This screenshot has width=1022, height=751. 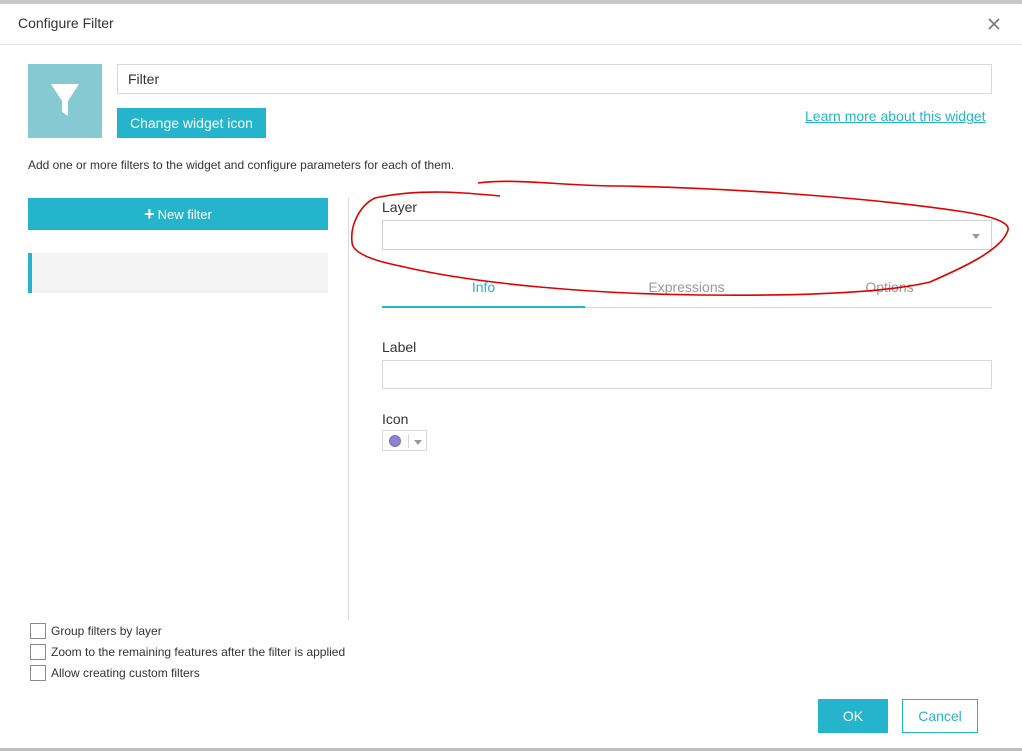 What do you see at coordinates (149, 214) in the screenshot?
I see `plus-icon: +` at bounding box center [149, 214].